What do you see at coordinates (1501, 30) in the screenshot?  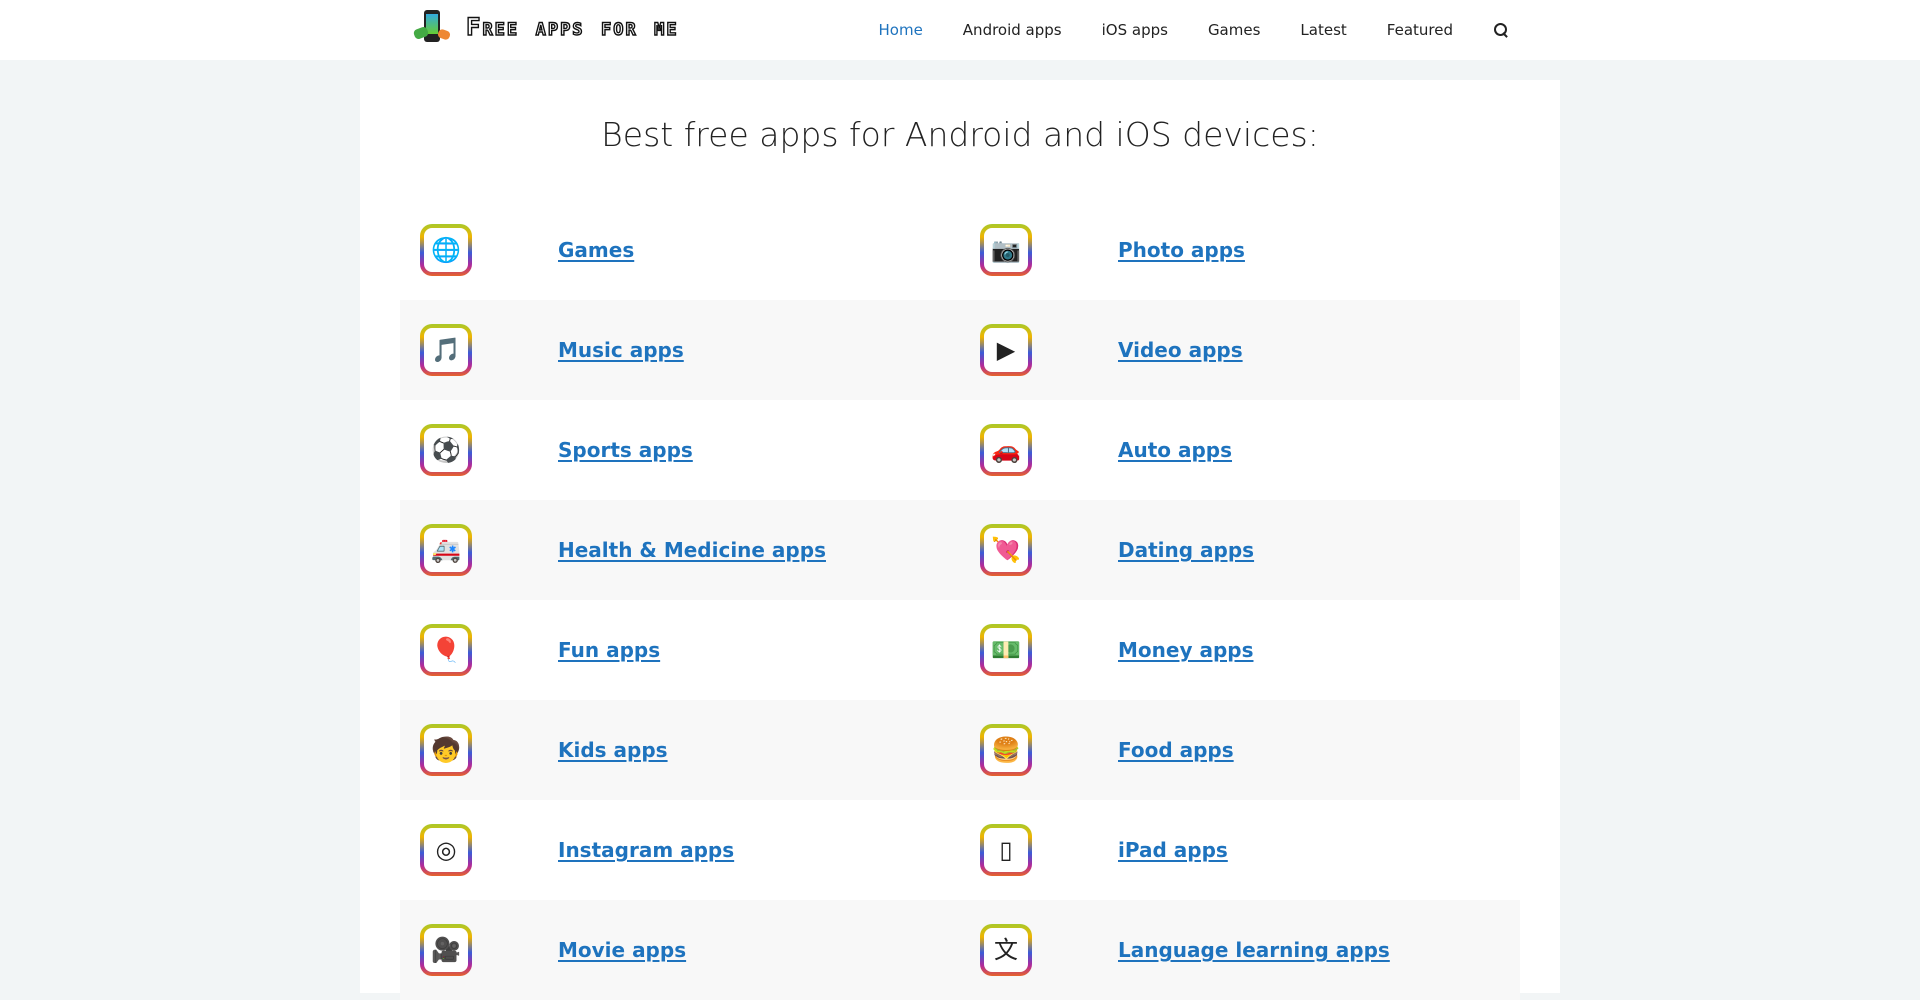 I see `search-icon` at bounding box center [1501, 30].